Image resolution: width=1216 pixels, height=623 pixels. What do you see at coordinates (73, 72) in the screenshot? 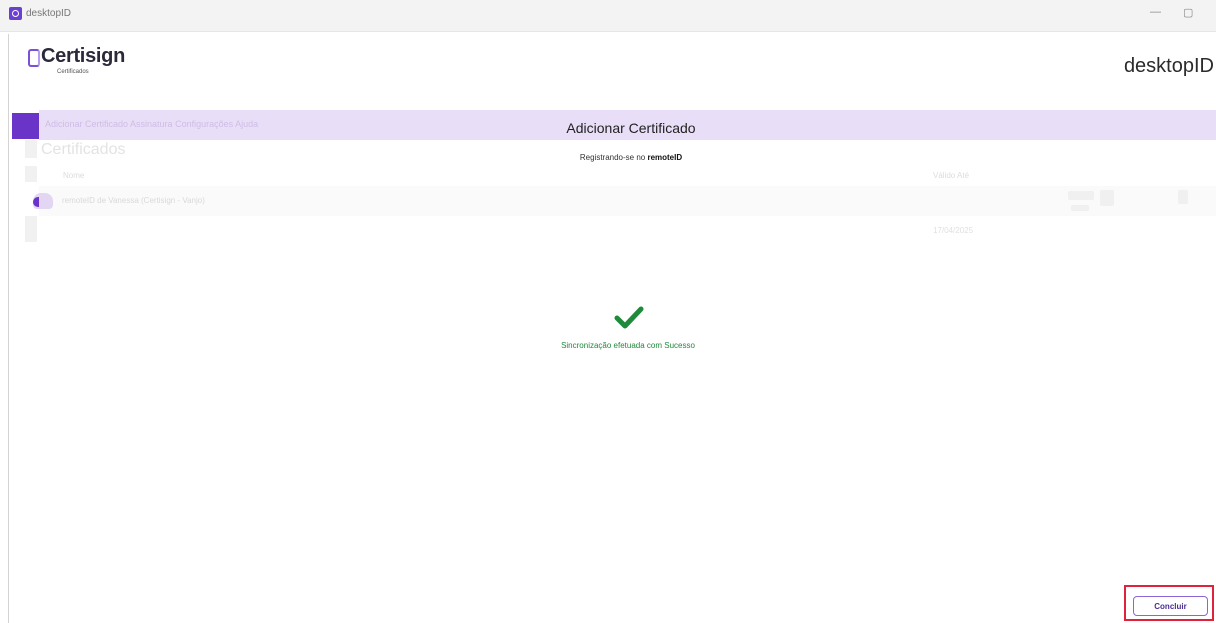
I see `brand-subtitle: Certificados` at bounding box center [73, 72].